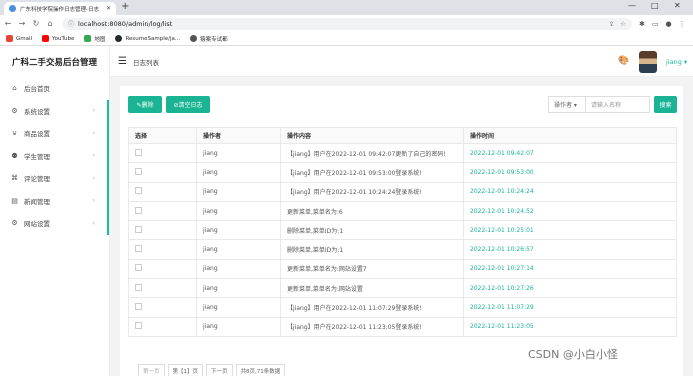 The height and width of the screenshot is (376, 693). Describe the element at coordinates (648, 62) in the screenshot. I see `avatar` at that location.